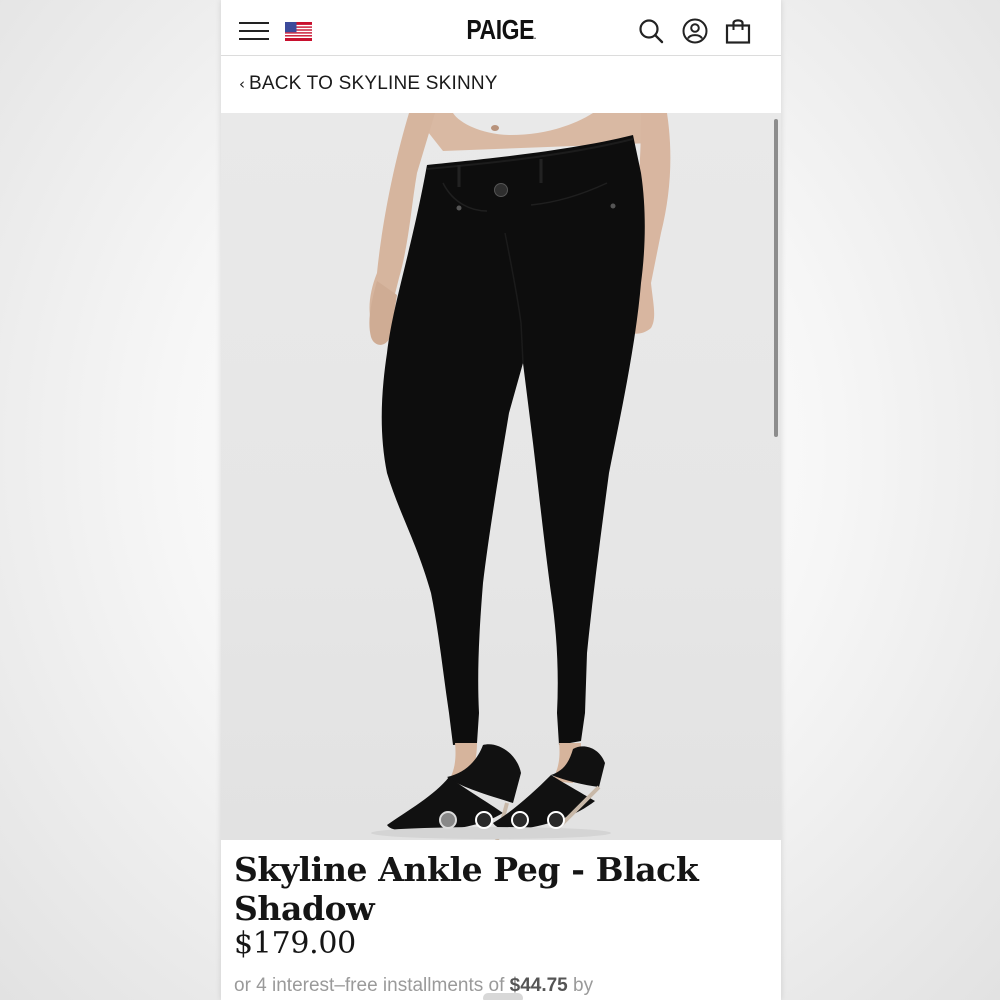 The width and height of the screenshot is (1000, 1000). I want to click on back-link-label: BACK TO SKYLINE SKINNY, so click(373, 83).